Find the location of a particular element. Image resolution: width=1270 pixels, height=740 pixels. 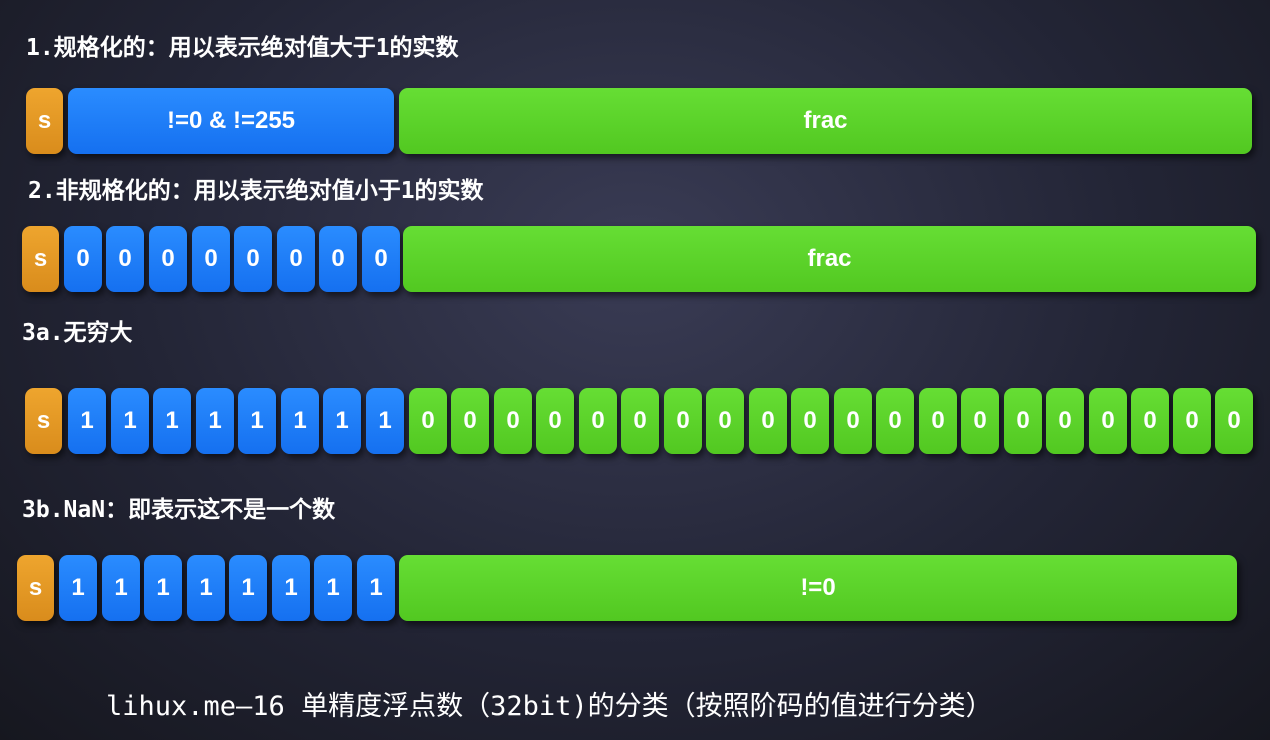

heading-nan: 3b.NaN：即表示这不是一个数 is located at coordinates (179, 510).